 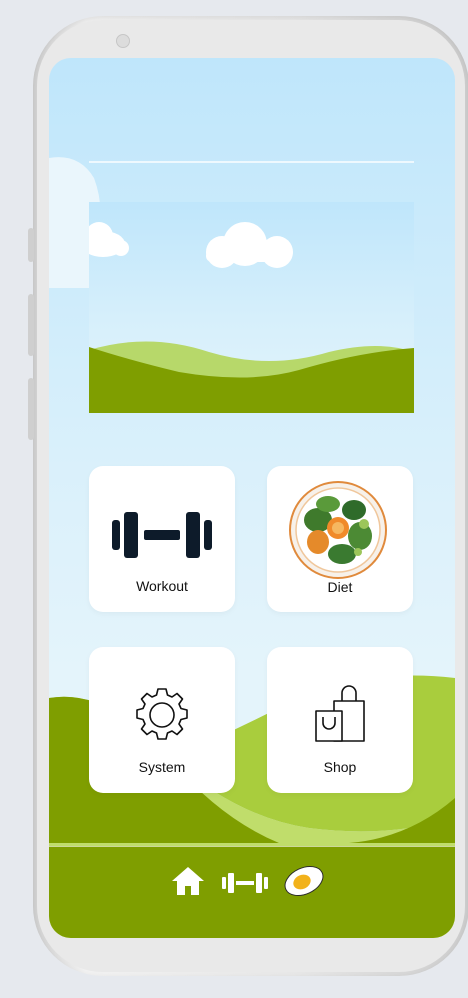 What do you see at coordinates (31, 325) in the screenshot?
I see `volume-down-button` at bounding box center [31, 325].